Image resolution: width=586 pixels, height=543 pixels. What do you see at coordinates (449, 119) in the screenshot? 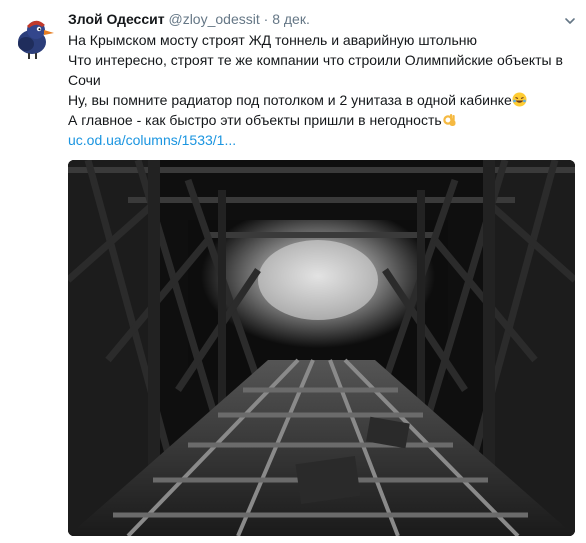
I see `ok-hand-emoji` at bounding box center [449, 119].